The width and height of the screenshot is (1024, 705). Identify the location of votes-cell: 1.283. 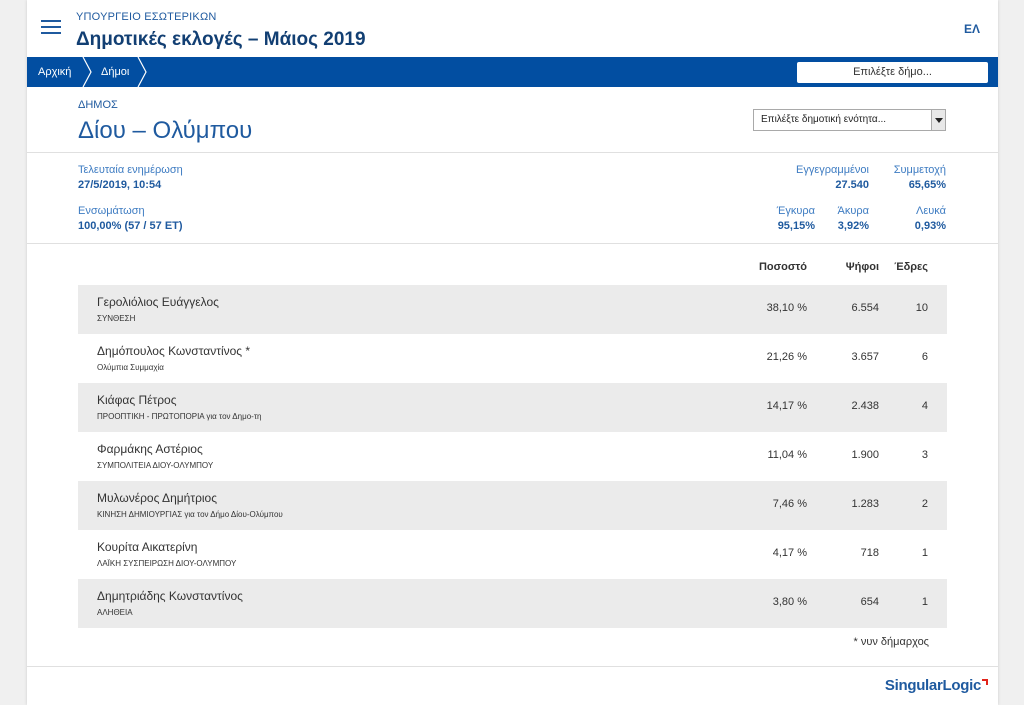
(865, 504).